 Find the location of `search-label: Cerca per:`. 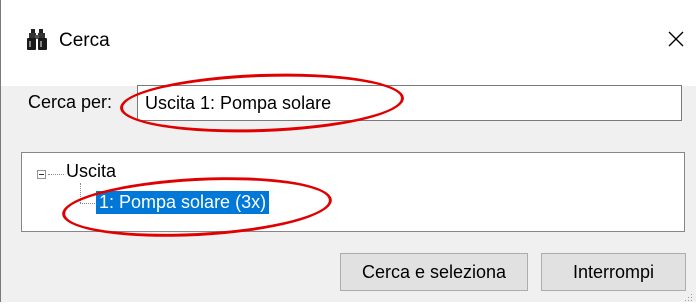

search-label: Cerca per: is located at coordinates (70, 102).